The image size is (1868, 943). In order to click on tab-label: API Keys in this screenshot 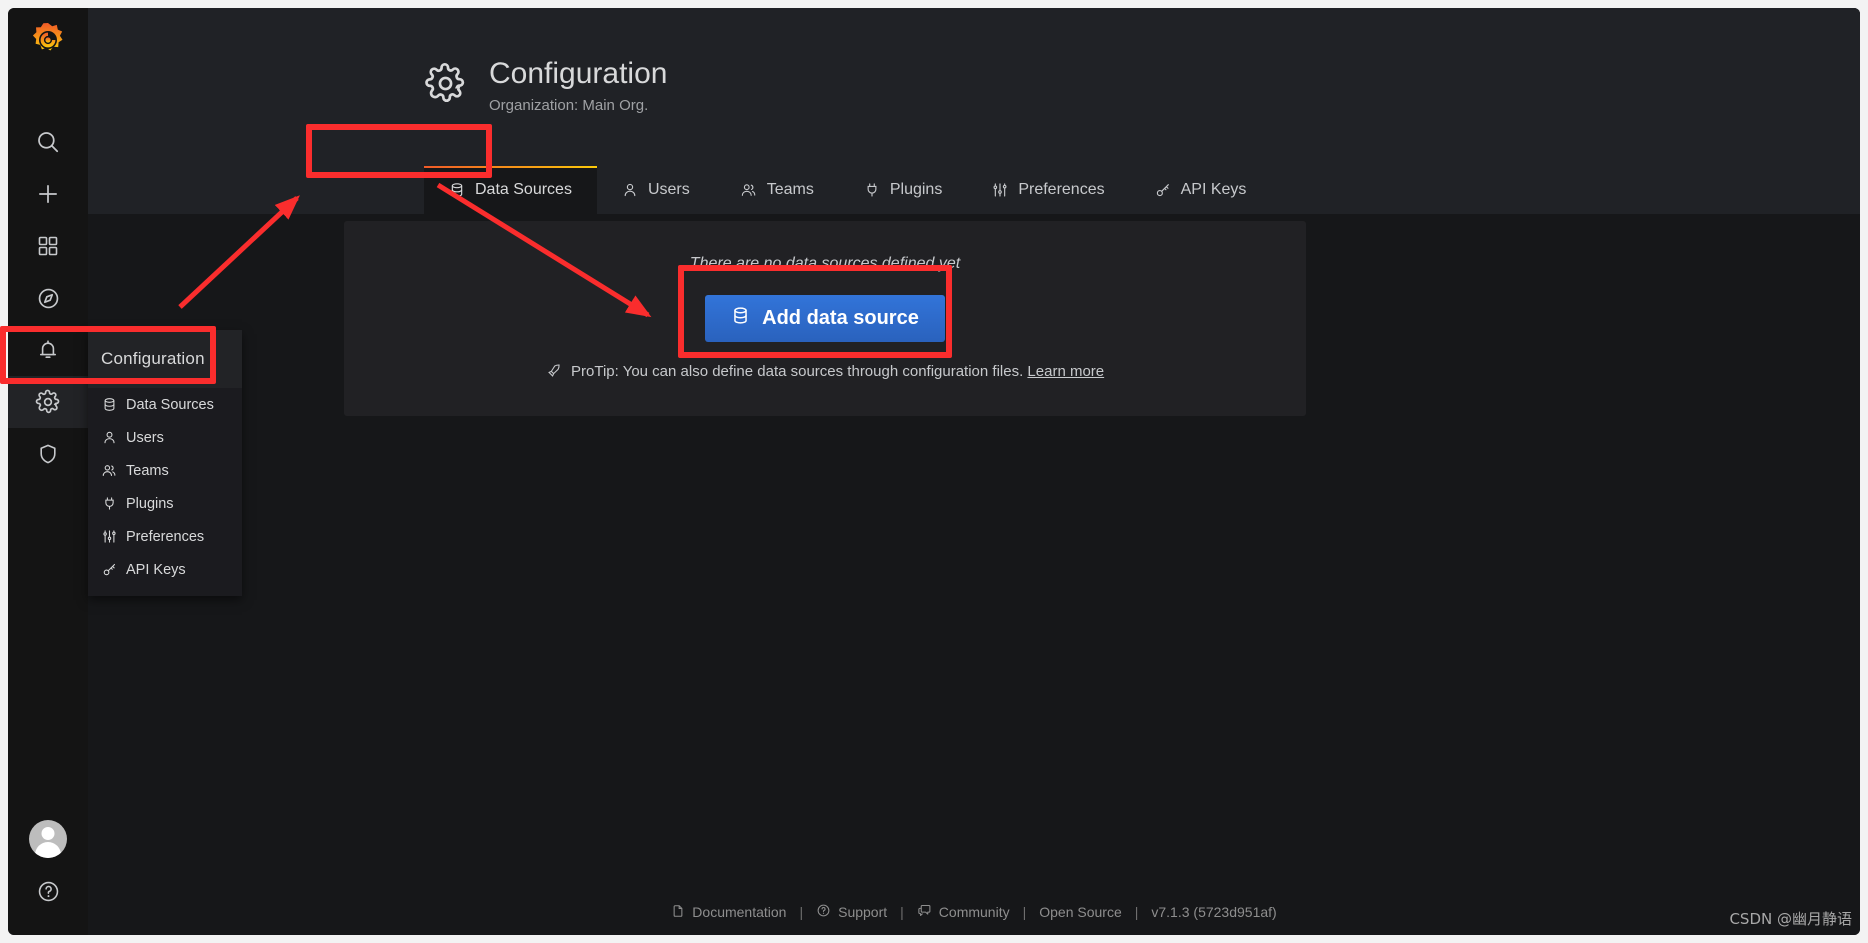, I will do `click(1213, 189)`.